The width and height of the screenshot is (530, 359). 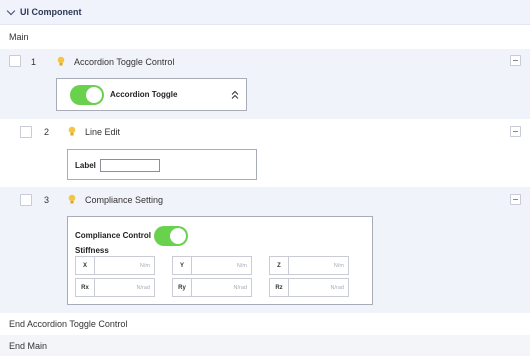 What do you see at coordinates (113, 235) in the screenshot?
I see `compliance-control-label: Compliance Control` at bounding box center [113, 235].